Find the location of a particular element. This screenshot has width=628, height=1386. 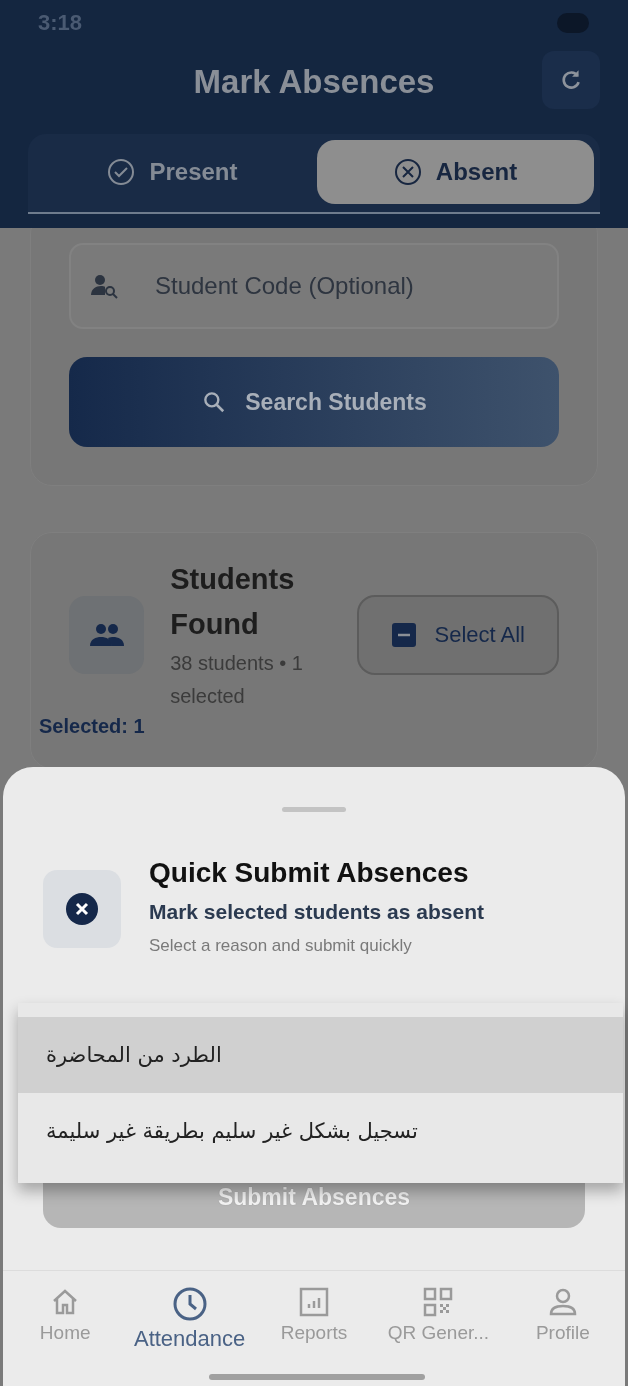

sheet-subtitle: Mark selected students as absent is located at coordinates (316, 912).